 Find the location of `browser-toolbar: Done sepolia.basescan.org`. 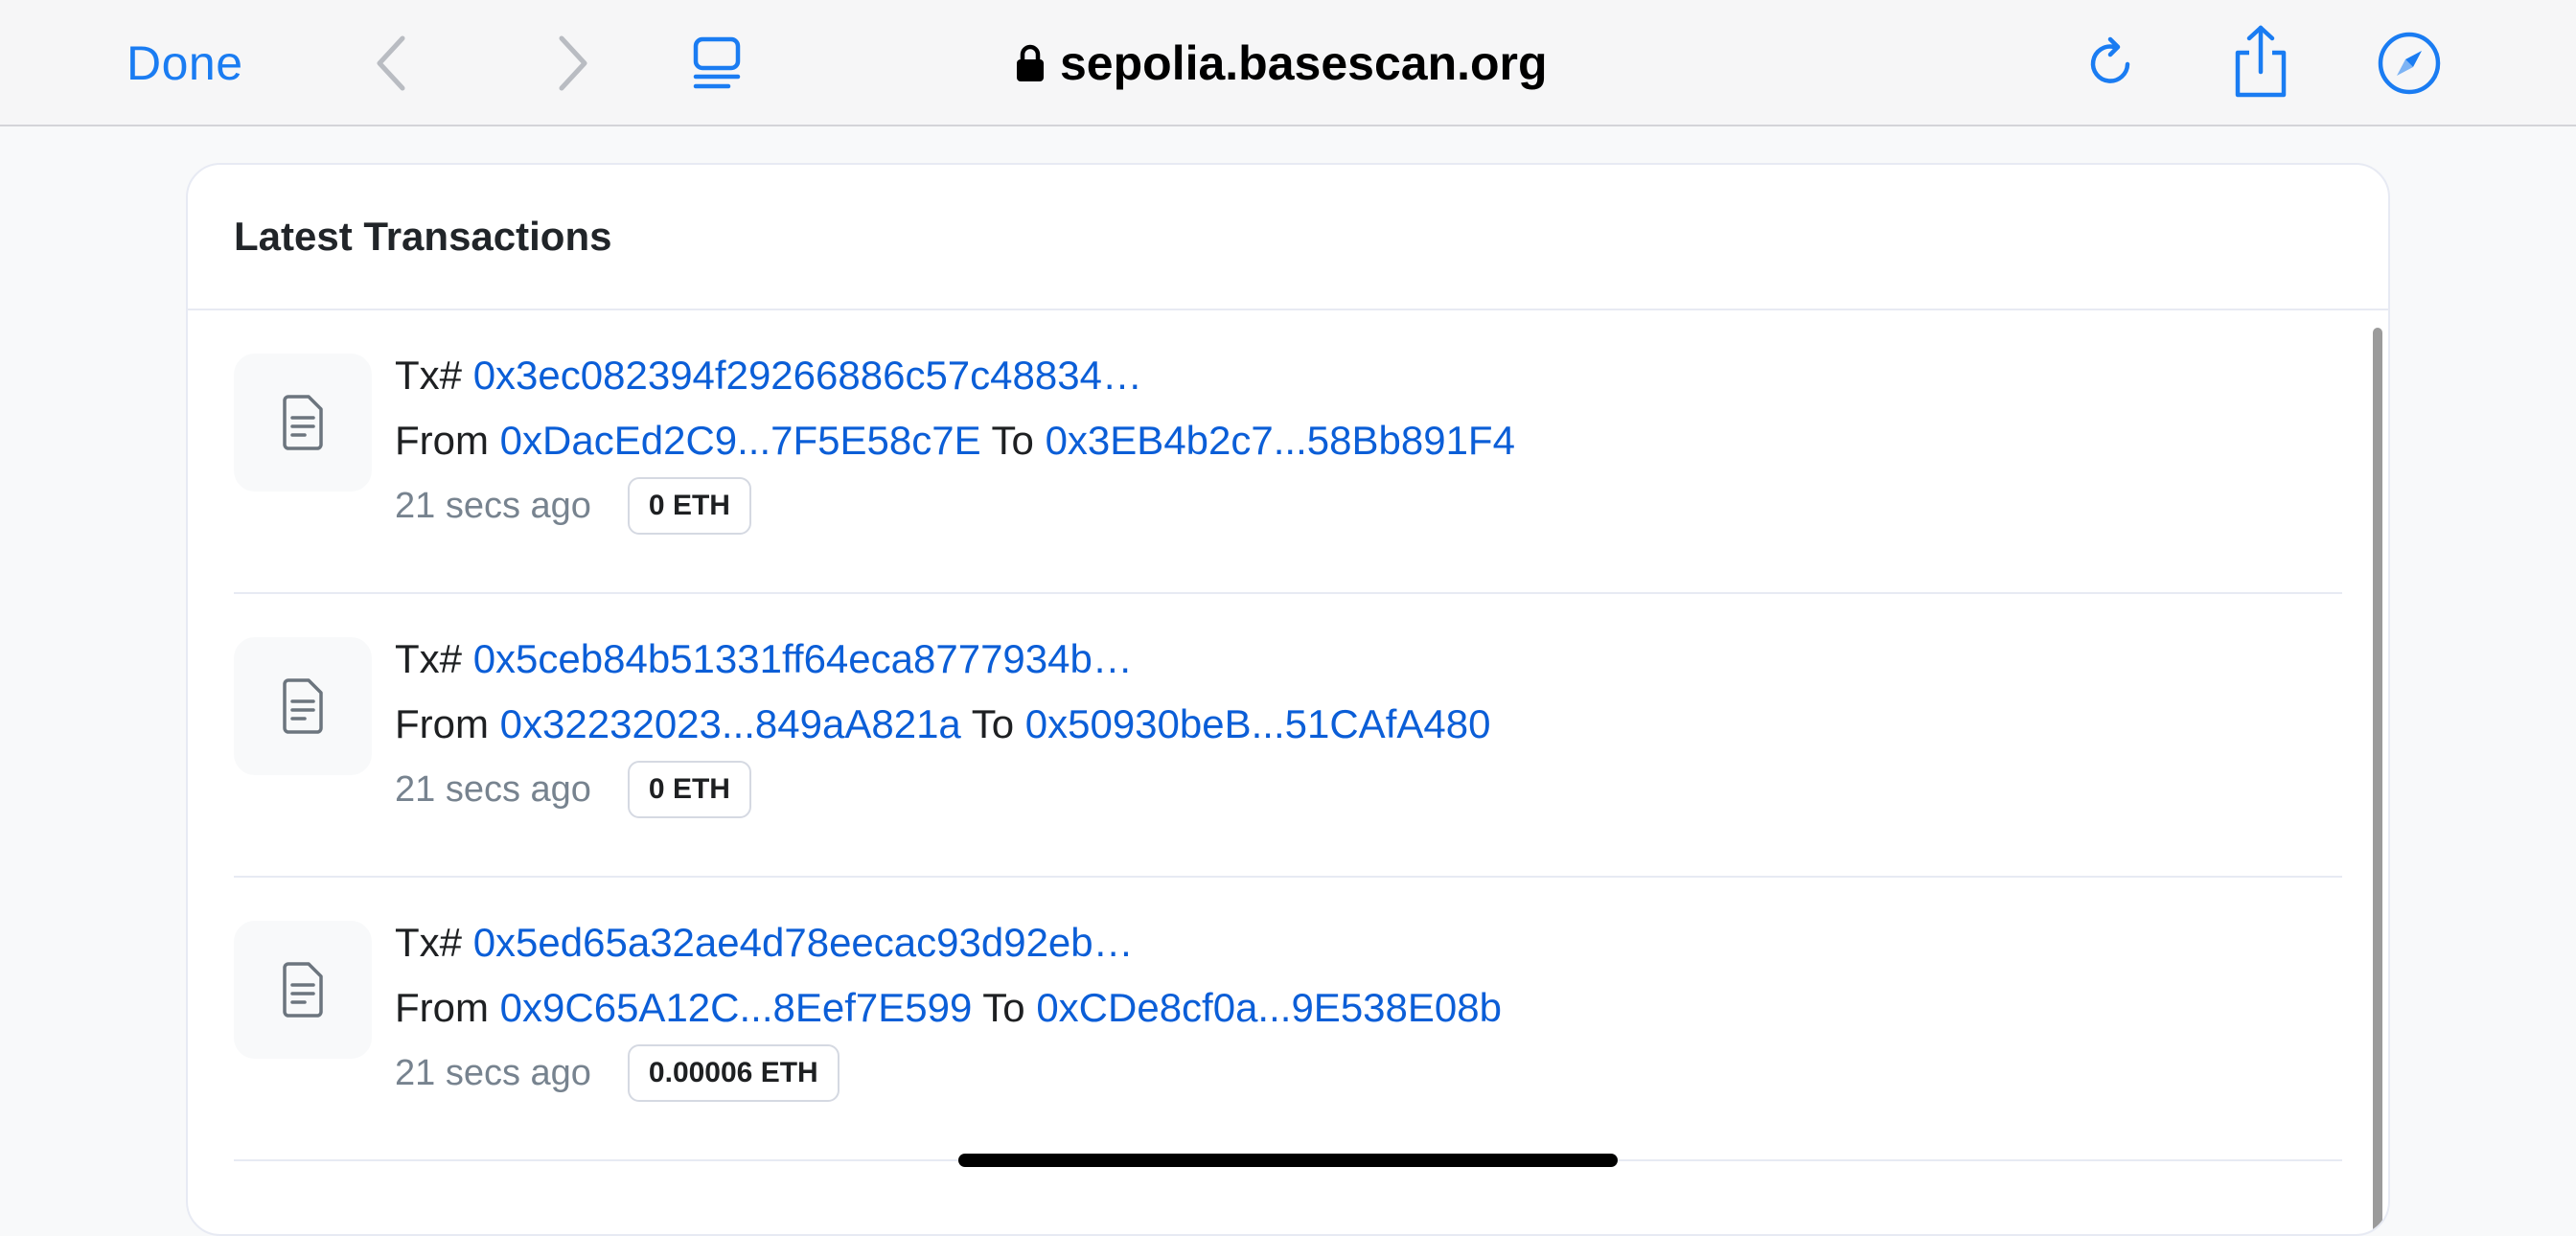

browser-toolbar: Done sepolia.basescan.org is located at coordinates (1288, 63).